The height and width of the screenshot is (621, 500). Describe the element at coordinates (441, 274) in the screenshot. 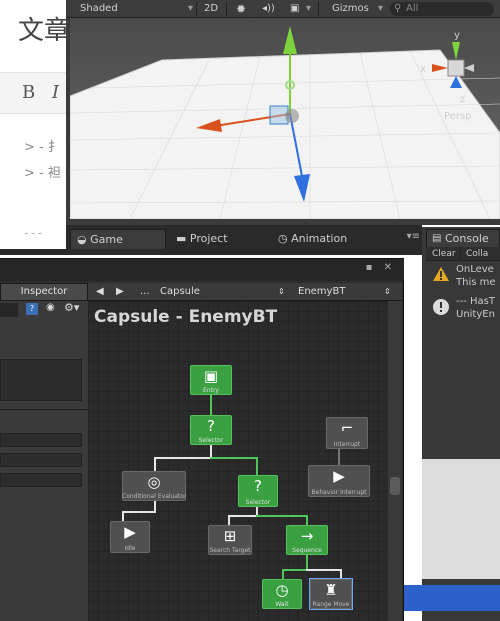

I see `warning-icon` at that location.